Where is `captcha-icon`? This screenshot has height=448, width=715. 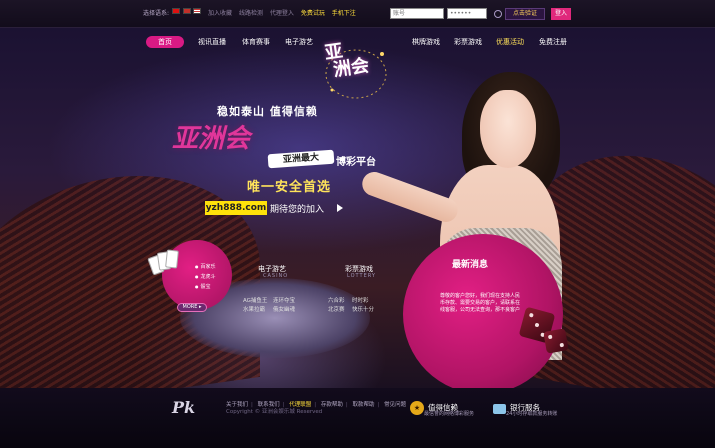
captcha-icon is located at coordinates (498, 14).